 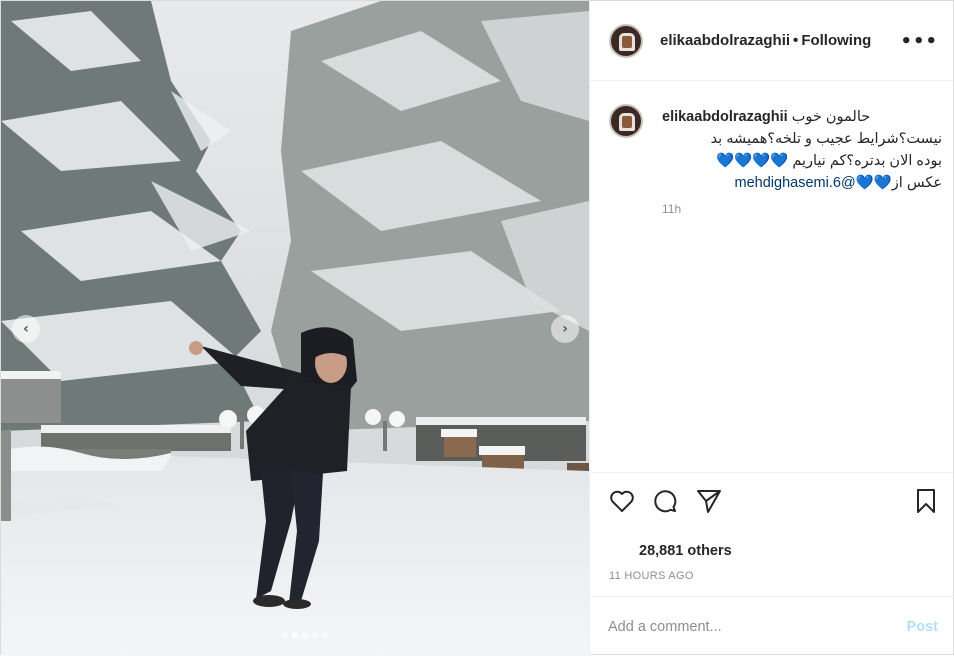 What do you see at coordinates (651, 576) in the screenshot?
I see `post-time-ago: 11 HOURS AGO` at bounding box center [651, 576].